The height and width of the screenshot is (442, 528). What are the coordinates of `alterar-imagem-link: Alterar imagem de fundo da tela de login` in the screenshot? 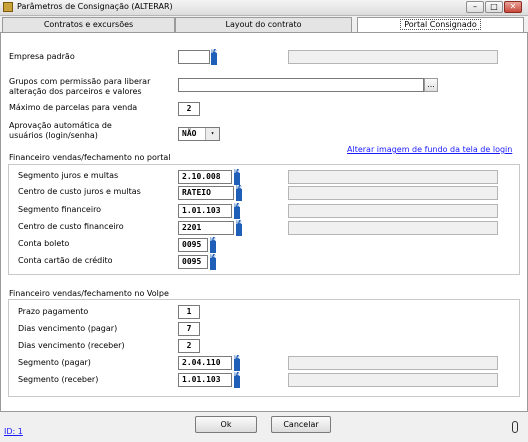 It's located at (429, 149).